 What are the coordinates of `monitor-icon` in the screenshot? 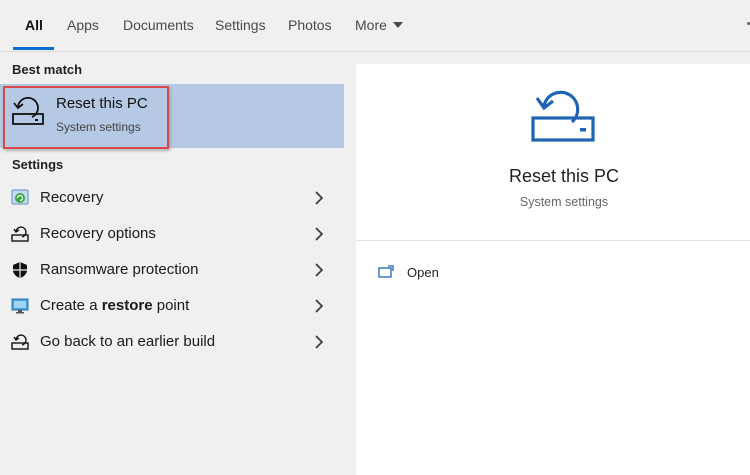 It's located at (20, 306).